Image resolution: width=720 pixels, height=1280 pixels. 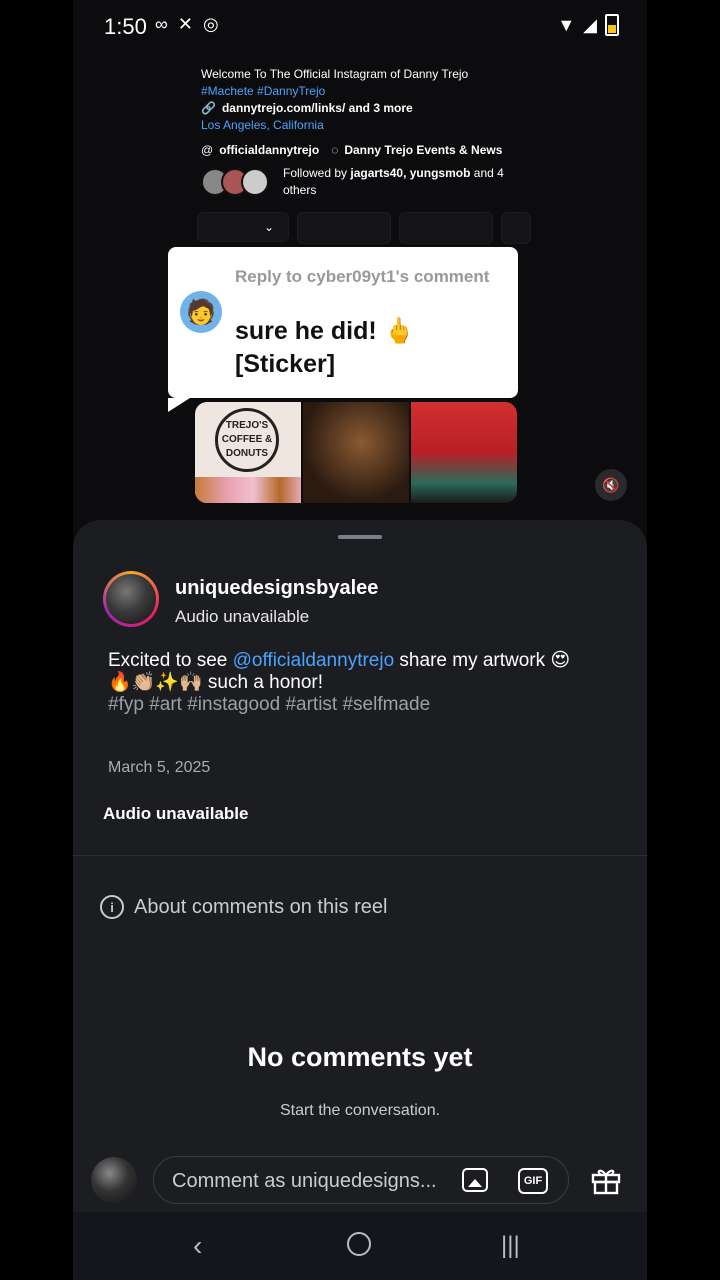 I want to click on gift-icon, so click(x=606, y=1180).